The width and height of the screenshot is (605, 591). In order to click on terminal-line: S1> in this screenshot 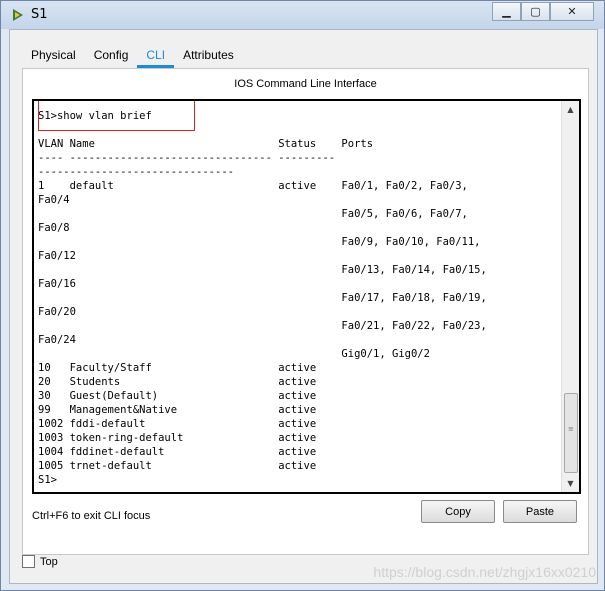, I will do `click(47, 480)`.